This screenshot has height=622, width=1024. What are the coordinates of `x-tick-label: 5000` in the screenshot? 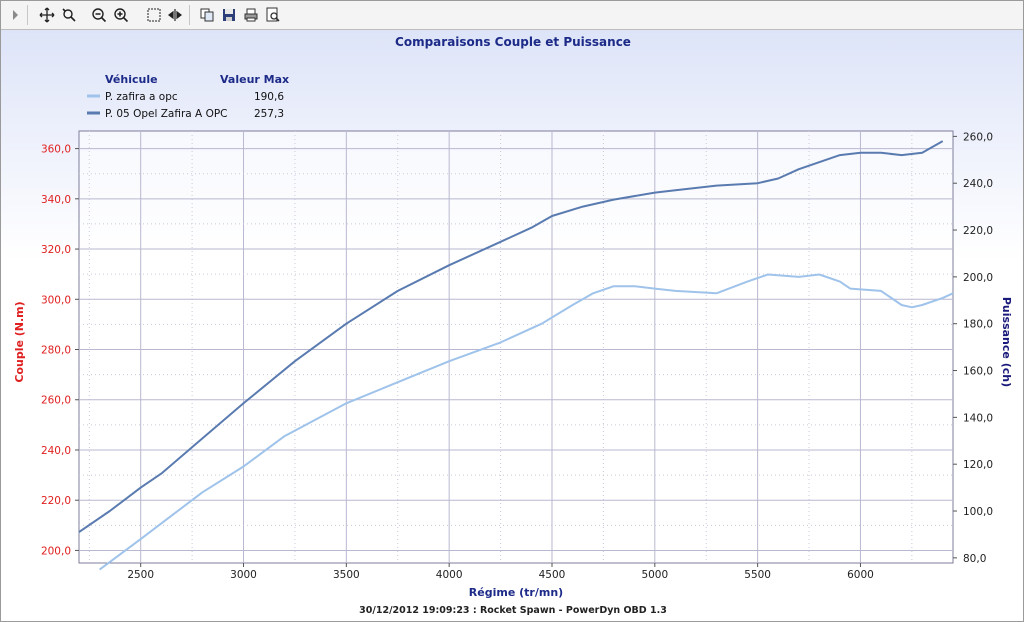 It's located at (654, 575).